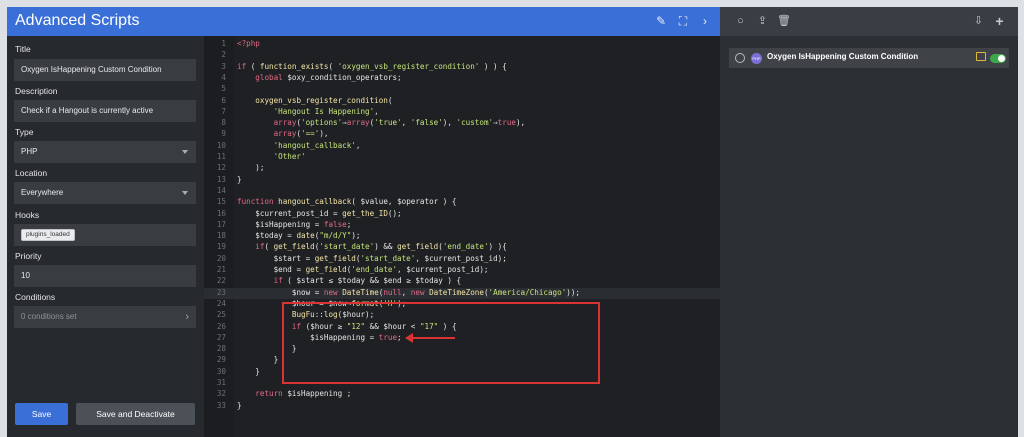 This screenshot has width=1024, height=437. Describe the element at coordinates (221, 326) in the screenshot. I see `line-number: 26` at that location.